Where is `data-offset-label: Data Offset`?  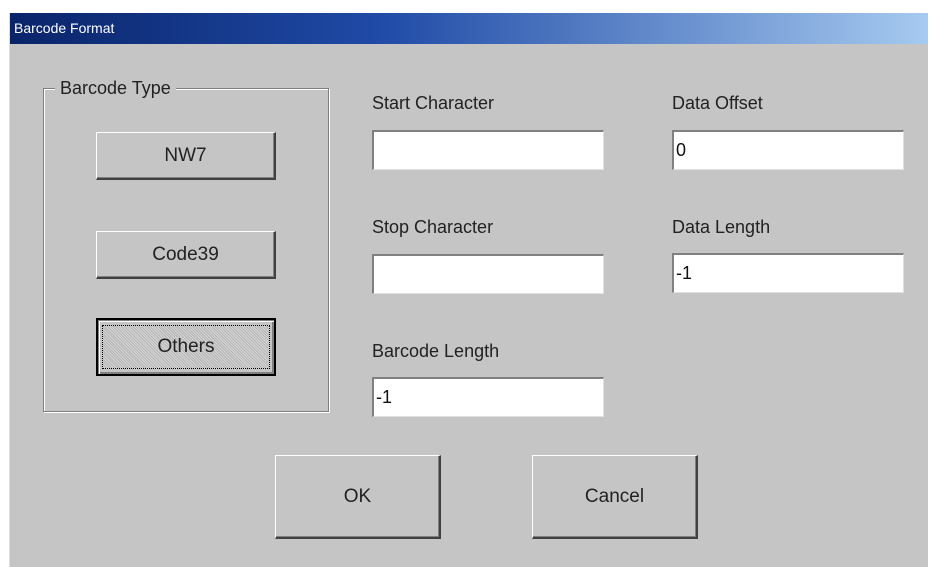
data-offset-label: Data Offset is located at coordinates (717, 103).